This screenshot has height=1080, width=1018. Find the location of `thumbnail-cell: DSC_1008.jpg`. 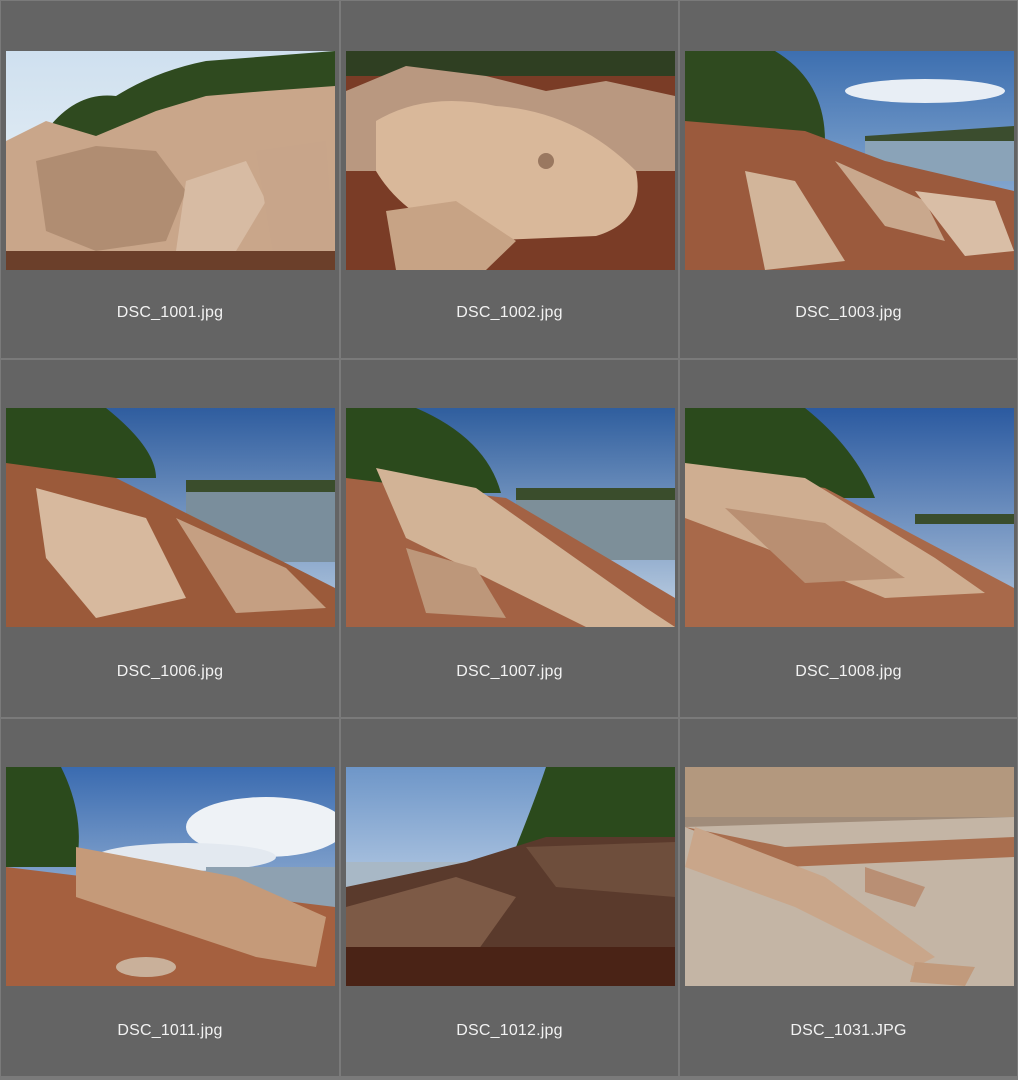

thumbnail-cell: DSC_1008.jpg is located at coordinates (848, 538).